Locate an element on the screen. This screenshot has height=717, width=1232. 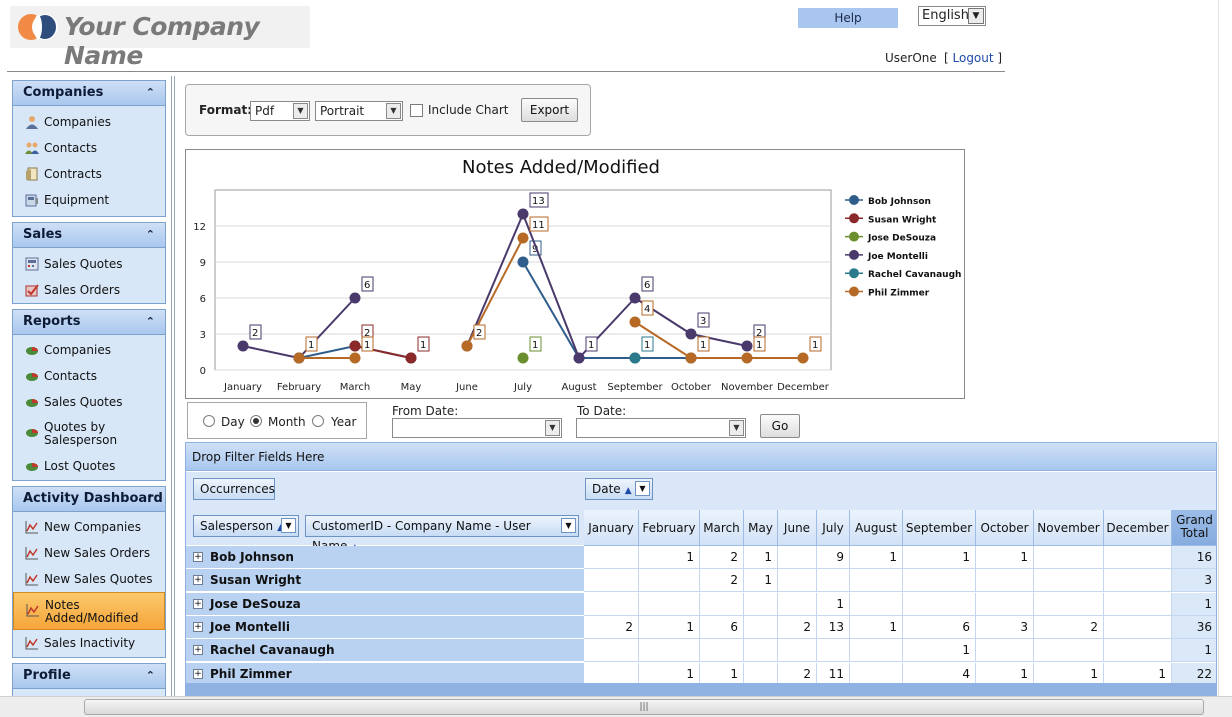
legend-label: Rachel Cavanaugh is located at coordinates (914, 275).